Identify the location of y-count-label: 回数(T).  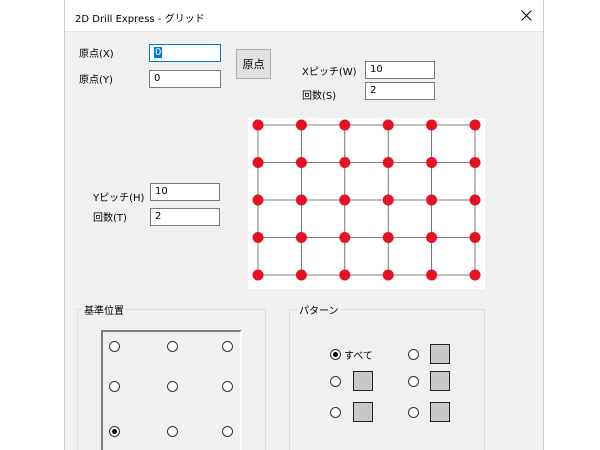
(110, 218).